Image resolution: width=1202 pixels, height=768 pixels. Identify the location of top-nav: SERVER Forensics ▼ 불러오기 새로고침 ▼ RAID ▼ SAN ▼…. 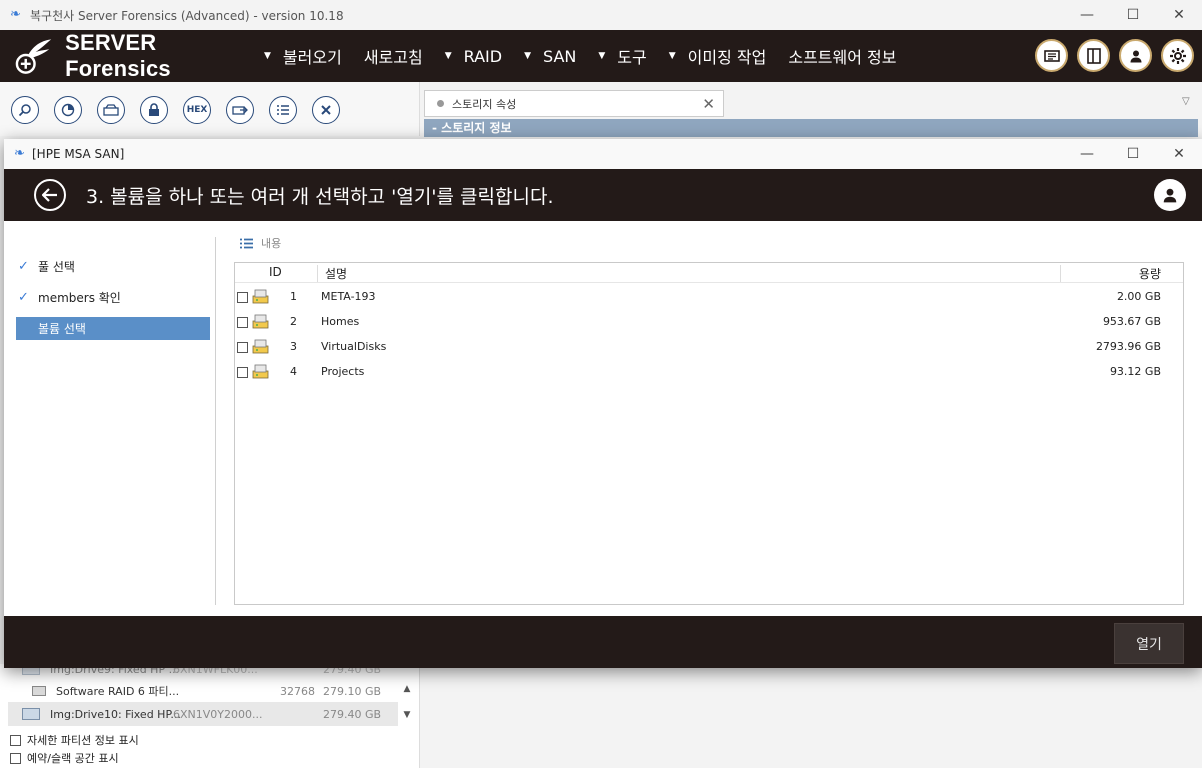
(601, 56).